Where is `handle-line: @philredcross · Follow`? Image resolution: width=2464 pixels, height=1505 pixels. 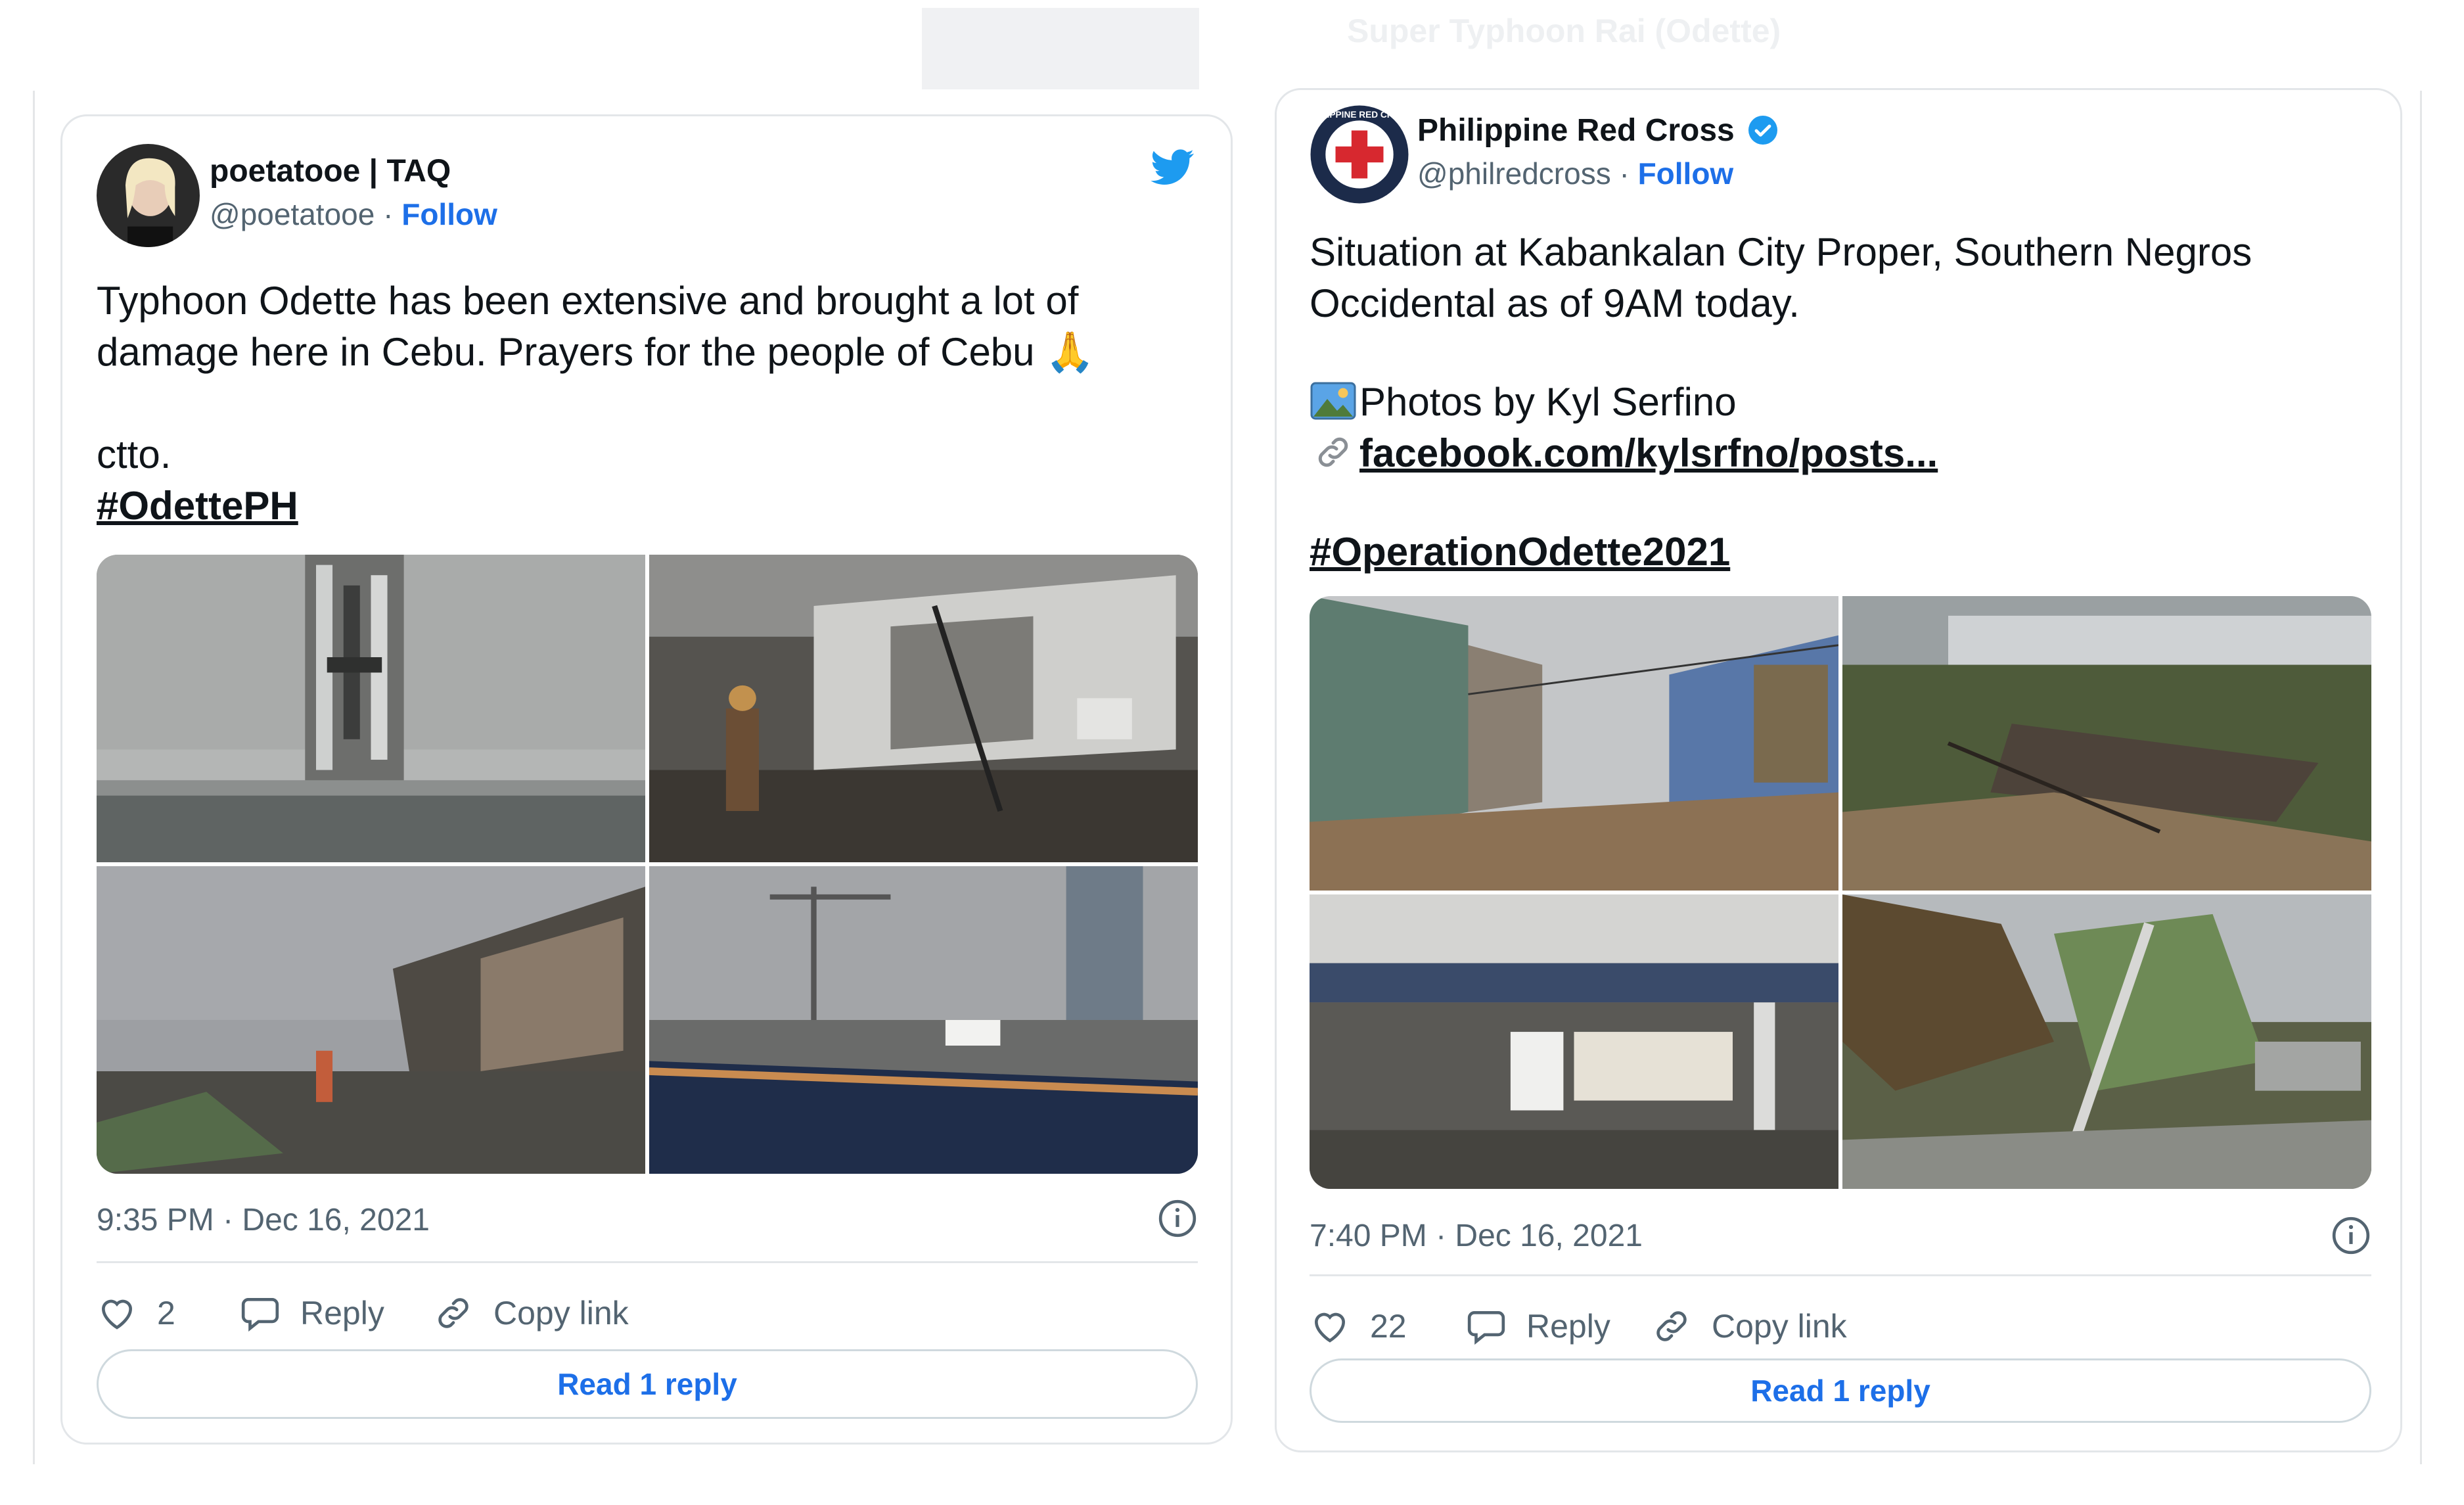 handle-line: @philredcross · Follow is located at coordinates (1575, 173).